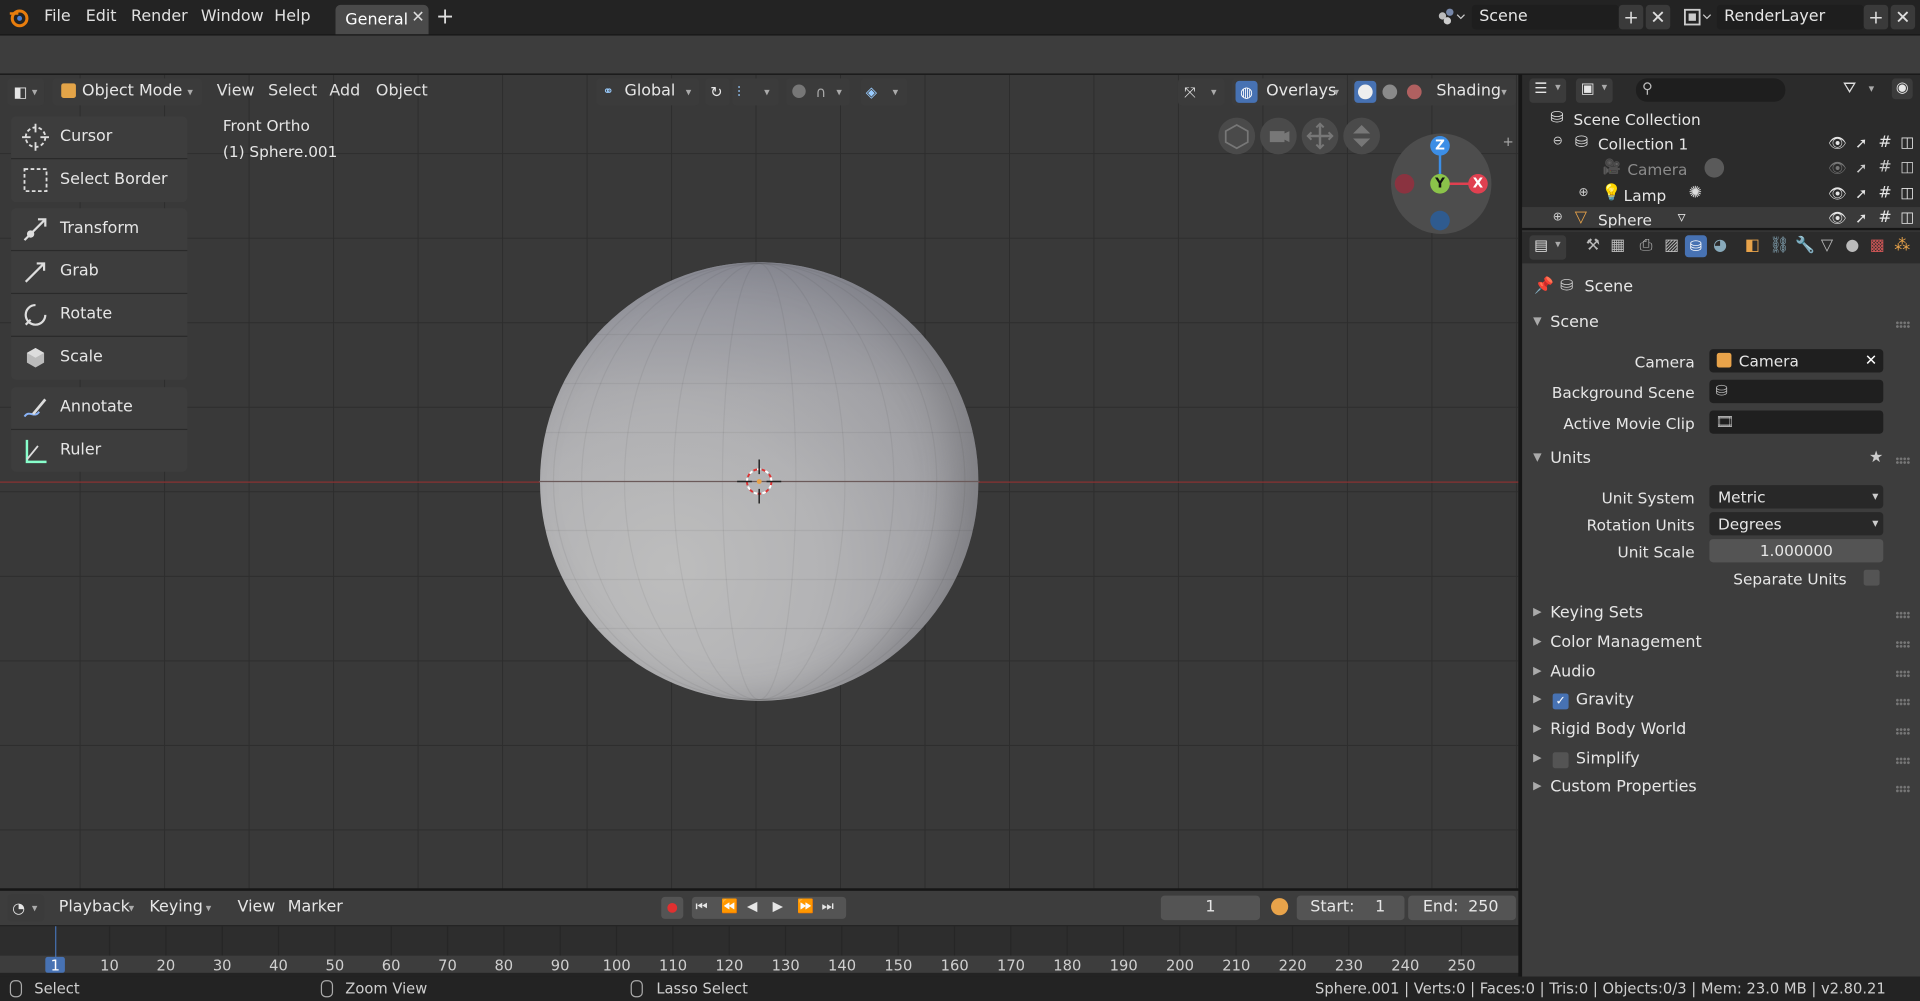 The image size is (1920, 1001). What do you see at coordinates (1278, 136) in the screenshot?
I see `camera-view-button` at bounding box center [1278, 136].